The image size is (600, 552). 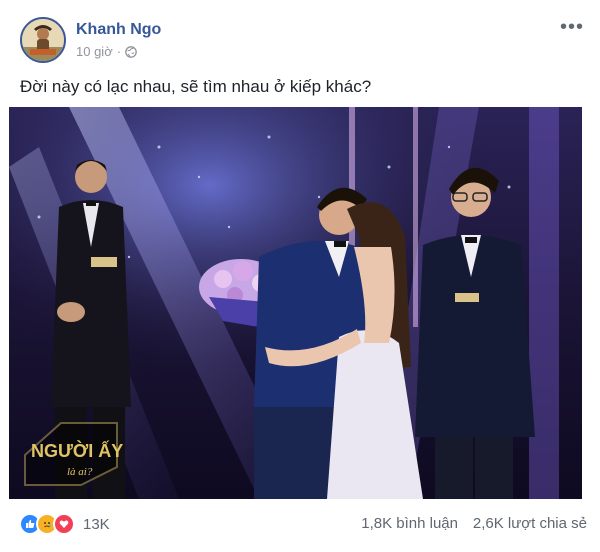 What do you see at coordinates (300, 523) in the screenshot?
I see `post-footer: 13K 1,8K bình luận 2,6K lượt chia sẻ` at bounding box center [300, 523].